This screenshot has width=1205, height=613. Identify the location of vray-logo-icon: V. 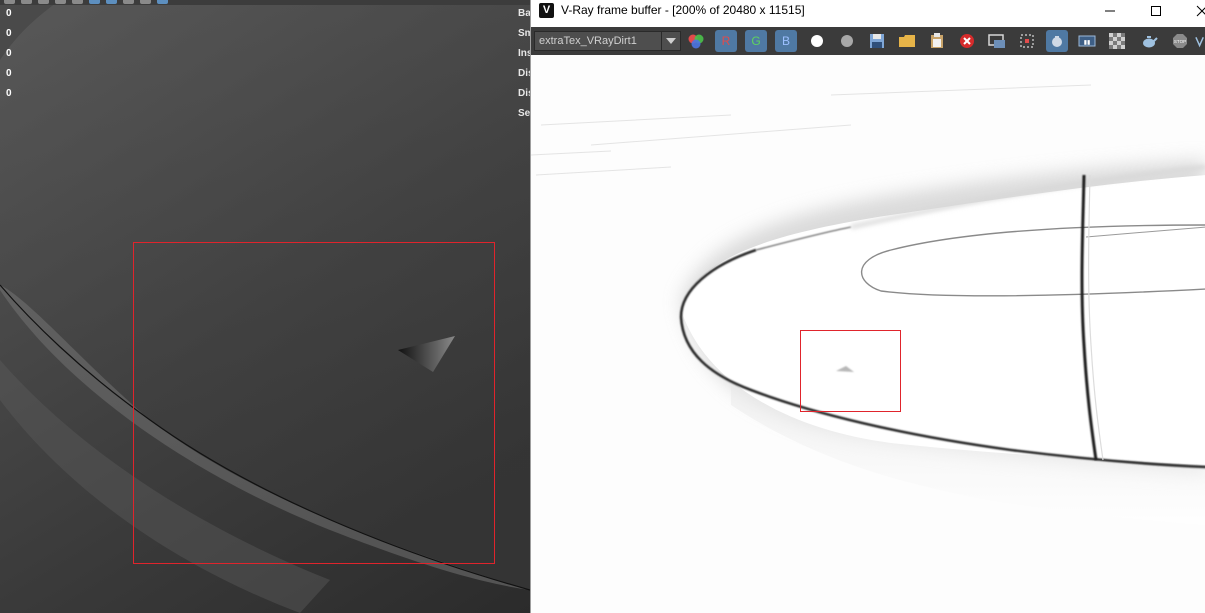
(546, 10).